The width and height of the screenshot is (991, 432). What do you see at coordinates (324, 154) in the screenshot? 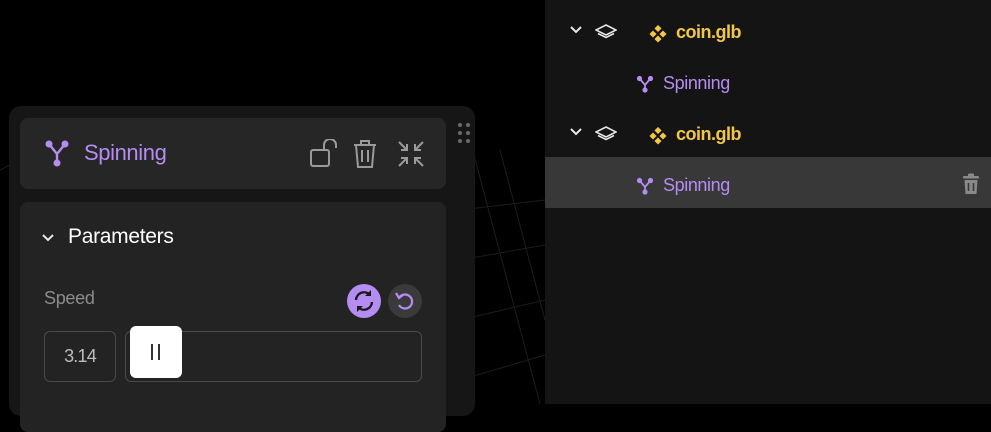
I see `unlock-icon` at bounding box center [324, 154].